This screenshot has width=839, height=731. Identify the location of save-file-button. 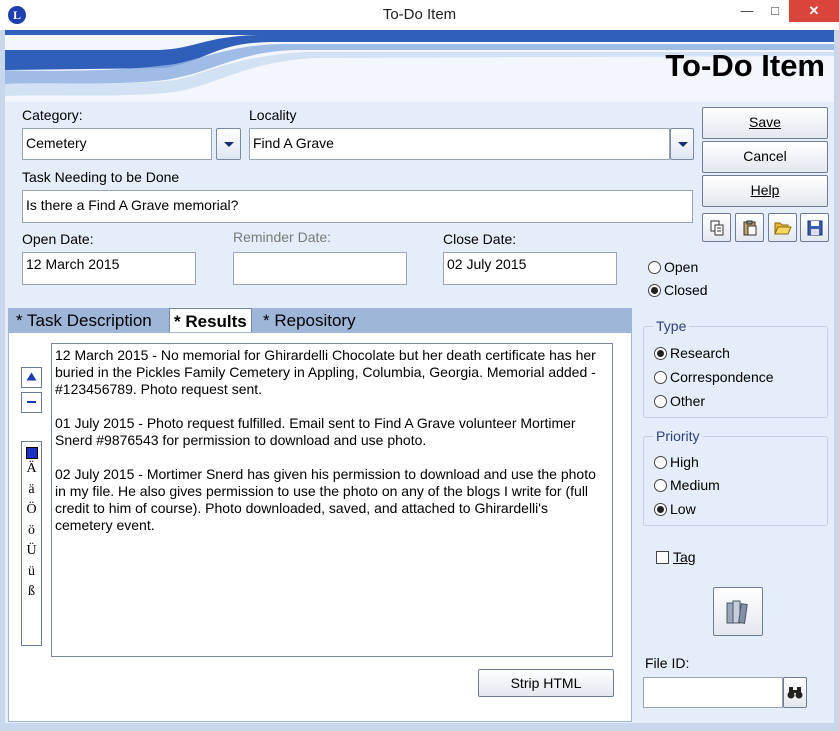
(814, 227).